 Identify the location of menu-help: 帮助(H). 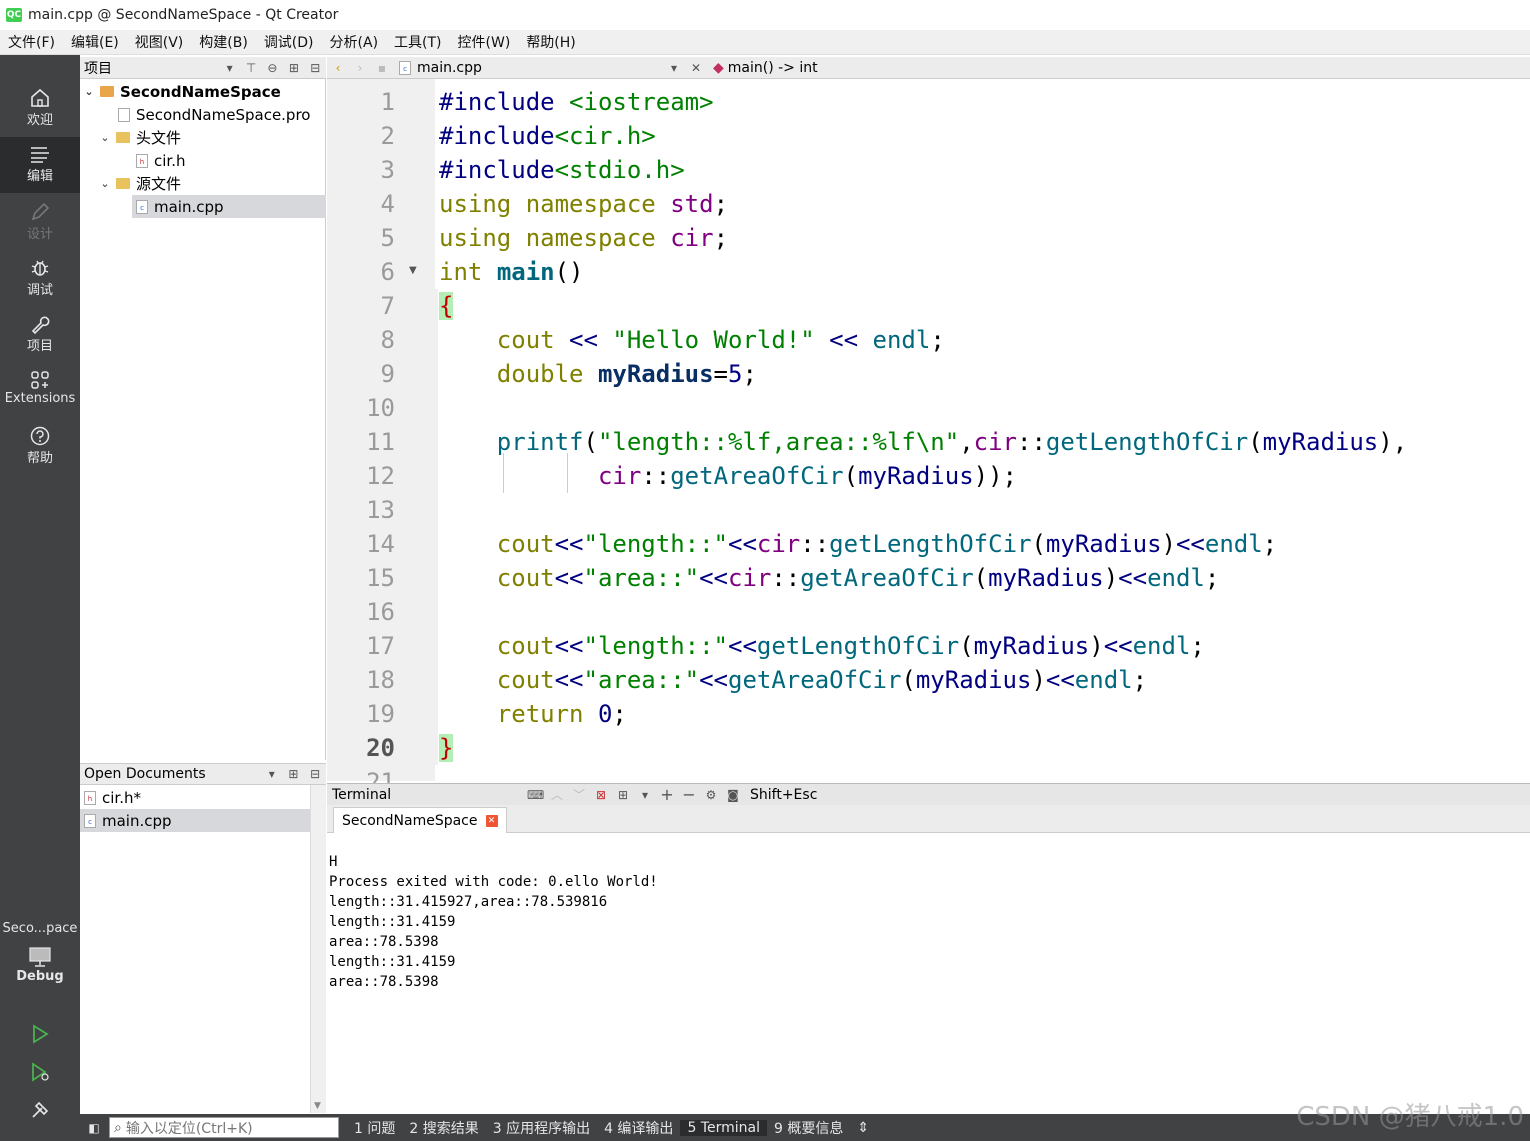
(550, 42).